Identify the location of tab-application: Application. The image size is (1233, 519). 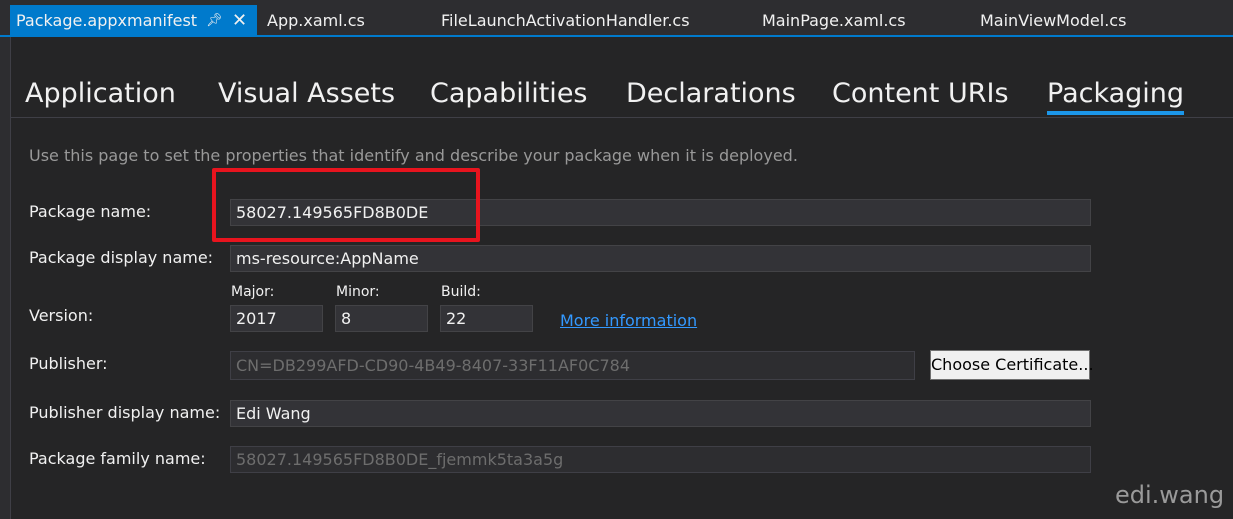
(100, 94).